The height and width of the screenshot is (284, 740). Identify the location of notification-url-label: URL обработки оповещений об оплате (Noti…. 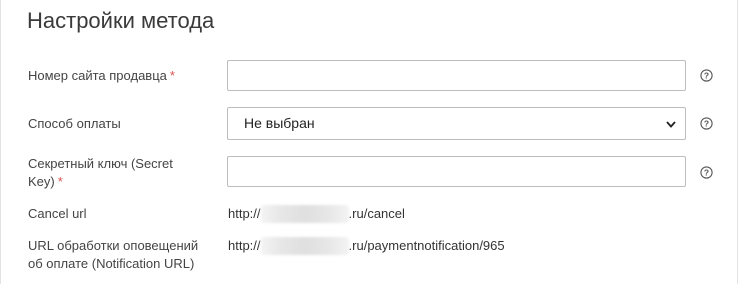
(113, 254).